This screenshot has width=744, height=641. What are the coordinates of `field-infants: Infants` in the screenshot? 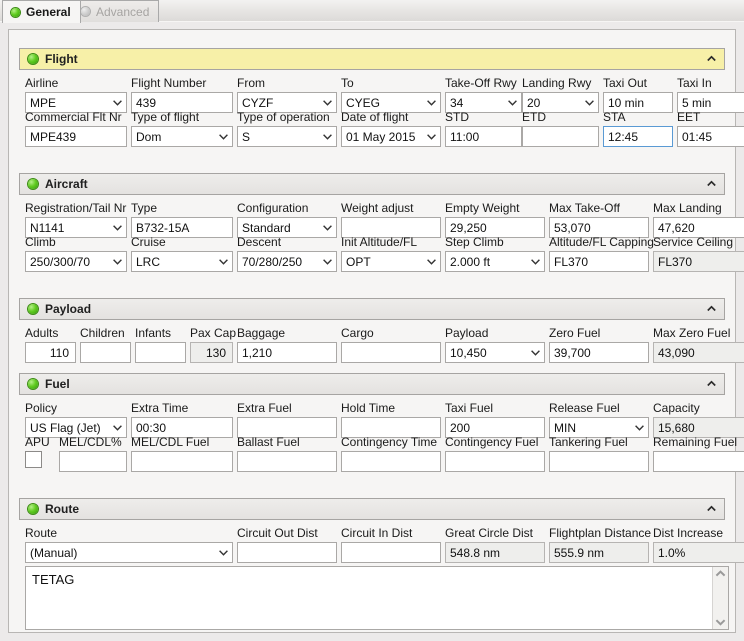 It's located at (160, 345).